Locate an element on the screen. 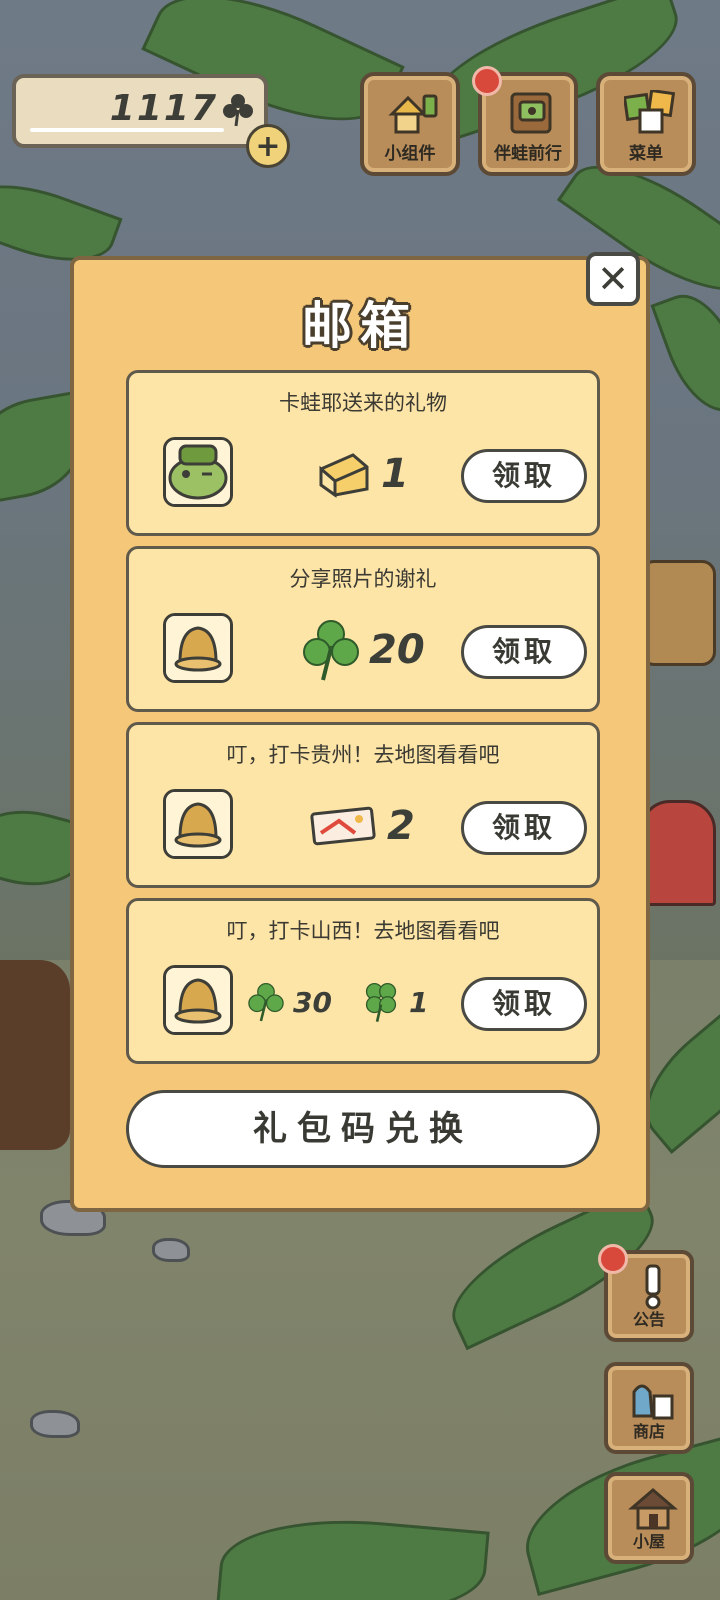  menu-button: 菜单 is located at coordinates (646, 124).